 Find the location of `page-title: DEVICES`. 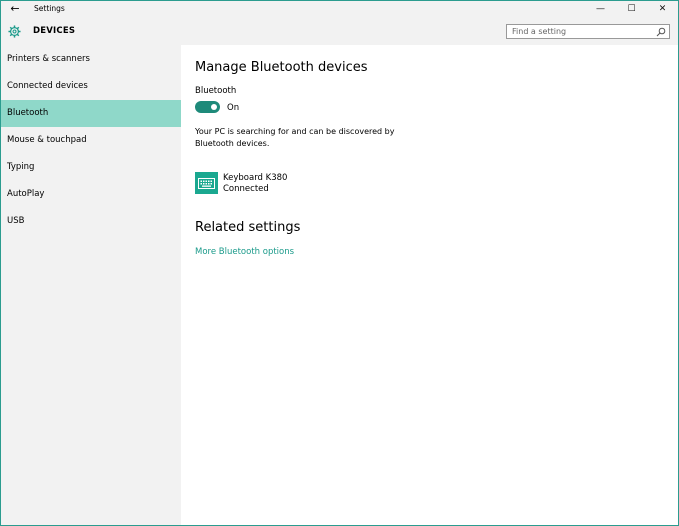

page-title: DEVICES is located at coordinates (54, 31).